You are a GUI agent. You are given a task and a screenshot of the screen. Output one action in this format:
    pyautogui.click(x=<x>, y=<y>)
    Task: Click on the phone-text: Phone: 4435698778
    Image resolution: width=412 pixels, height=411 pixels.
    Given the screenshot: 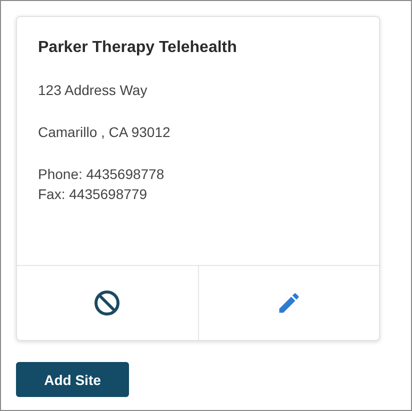 What is the action you would take?
    pyautogui.click(x=102, y=174)
    